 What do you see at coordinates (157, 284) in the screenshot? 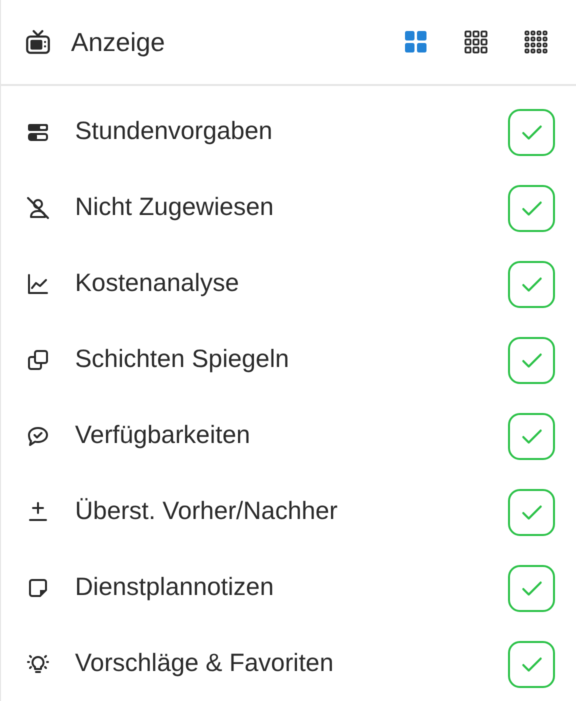
I see `option-label: Kostenanalyse` at bounding box center [157, 284].